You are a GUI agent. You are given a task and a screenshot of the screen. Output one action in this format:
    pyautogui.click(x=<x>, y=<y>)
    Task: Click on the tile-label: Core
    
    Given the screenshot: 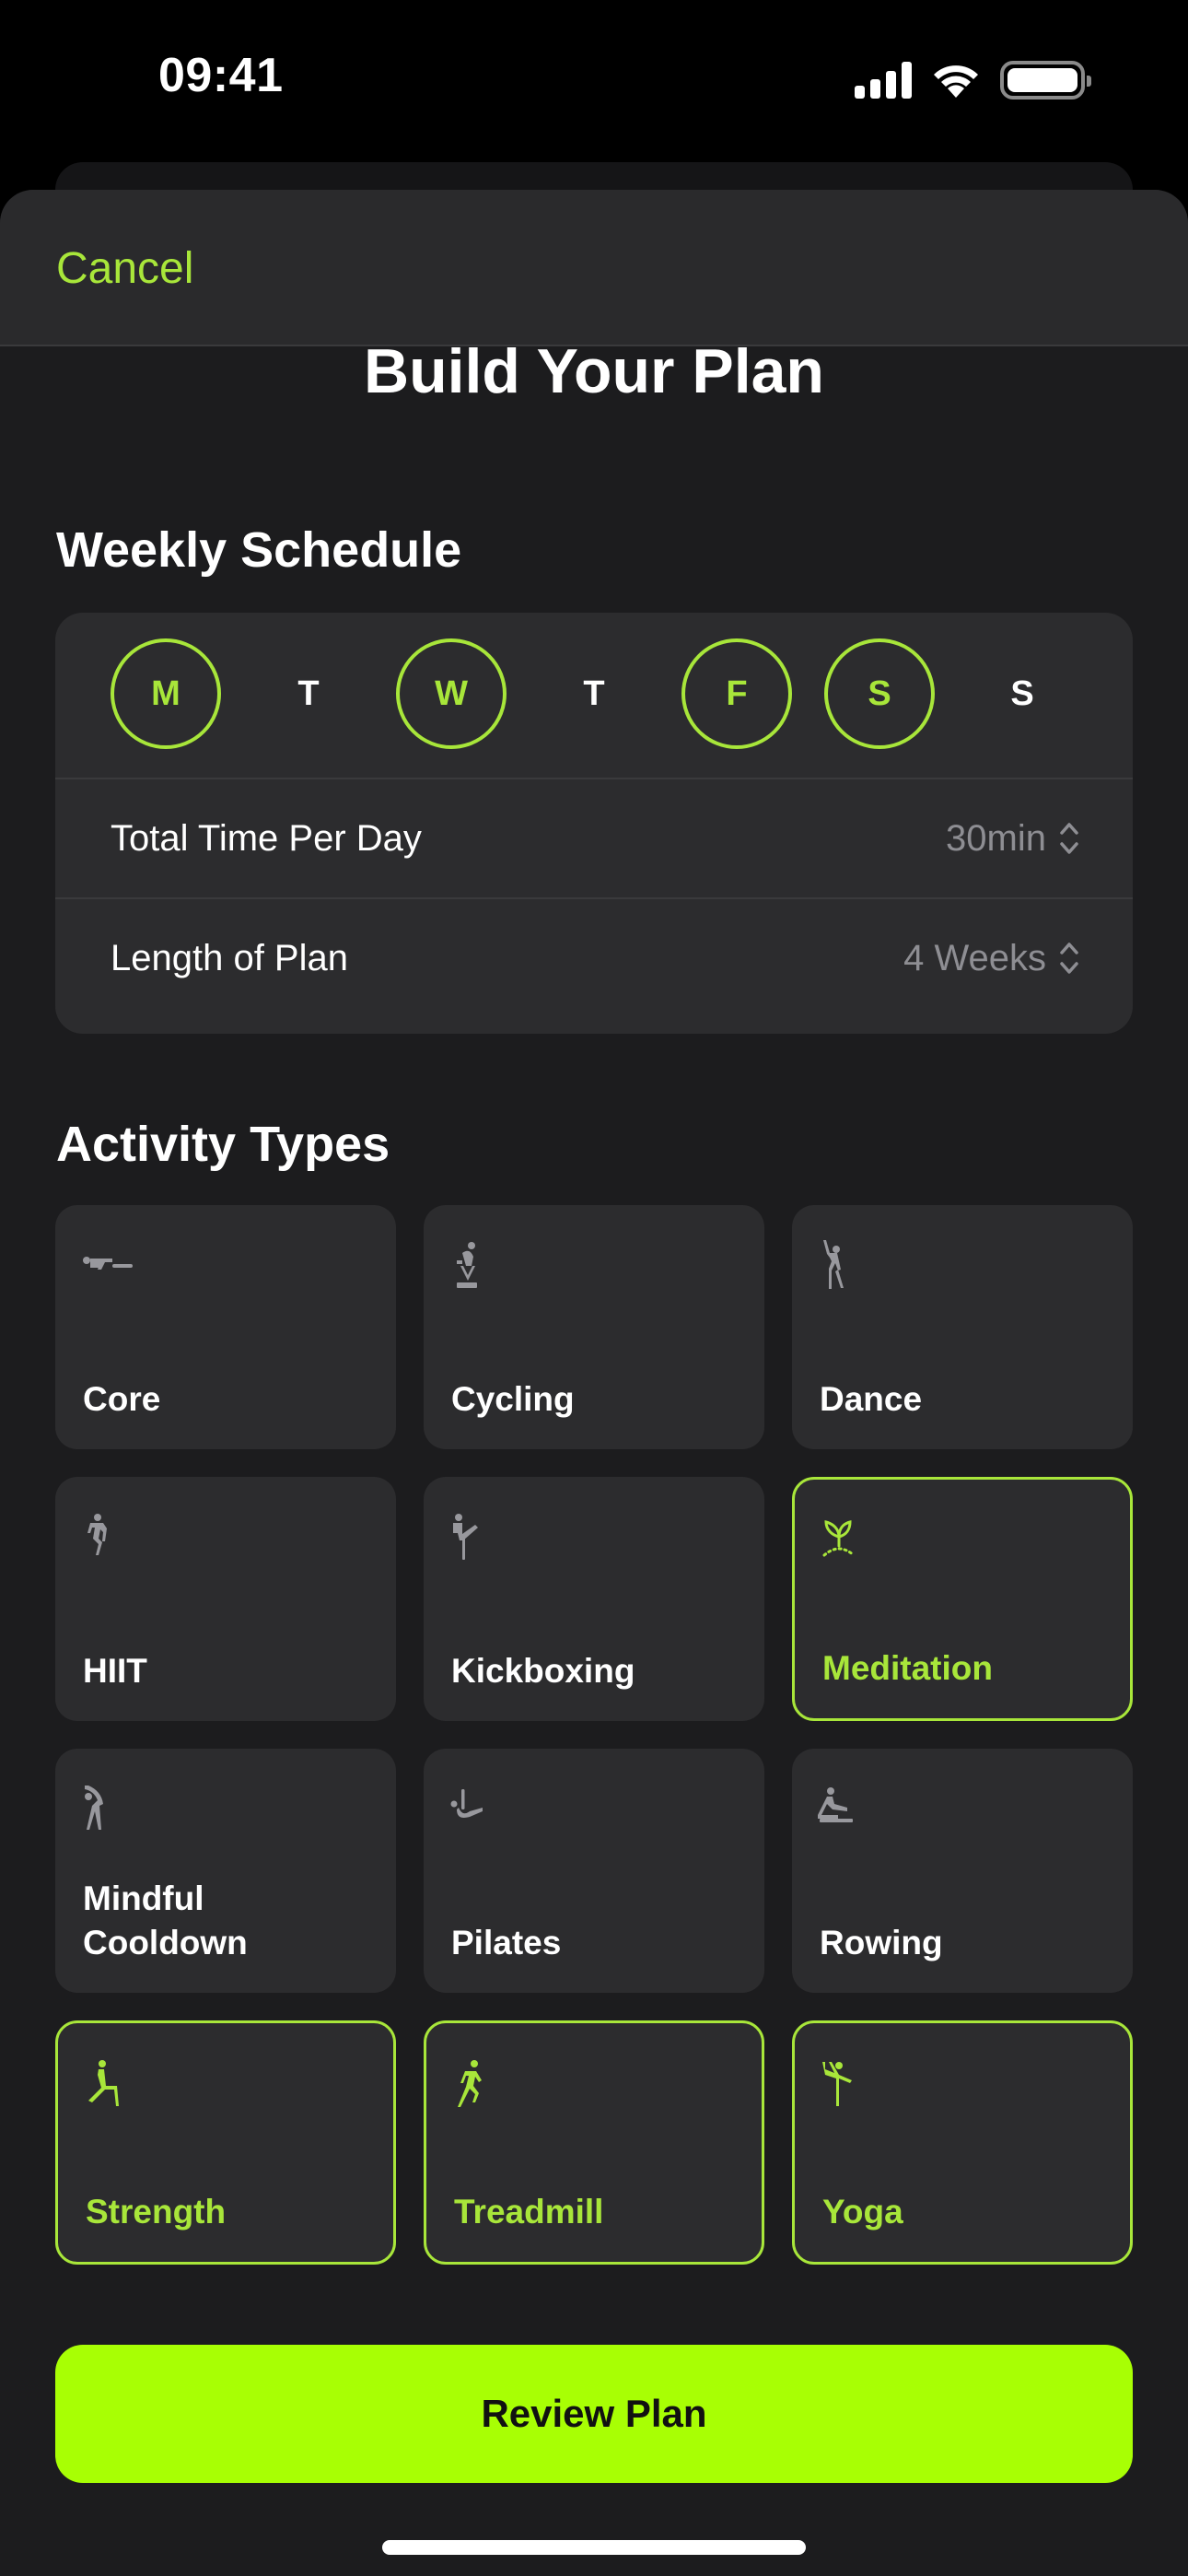 What is the action you would take?
    pyautogui.click(x=122, y=1399)
    